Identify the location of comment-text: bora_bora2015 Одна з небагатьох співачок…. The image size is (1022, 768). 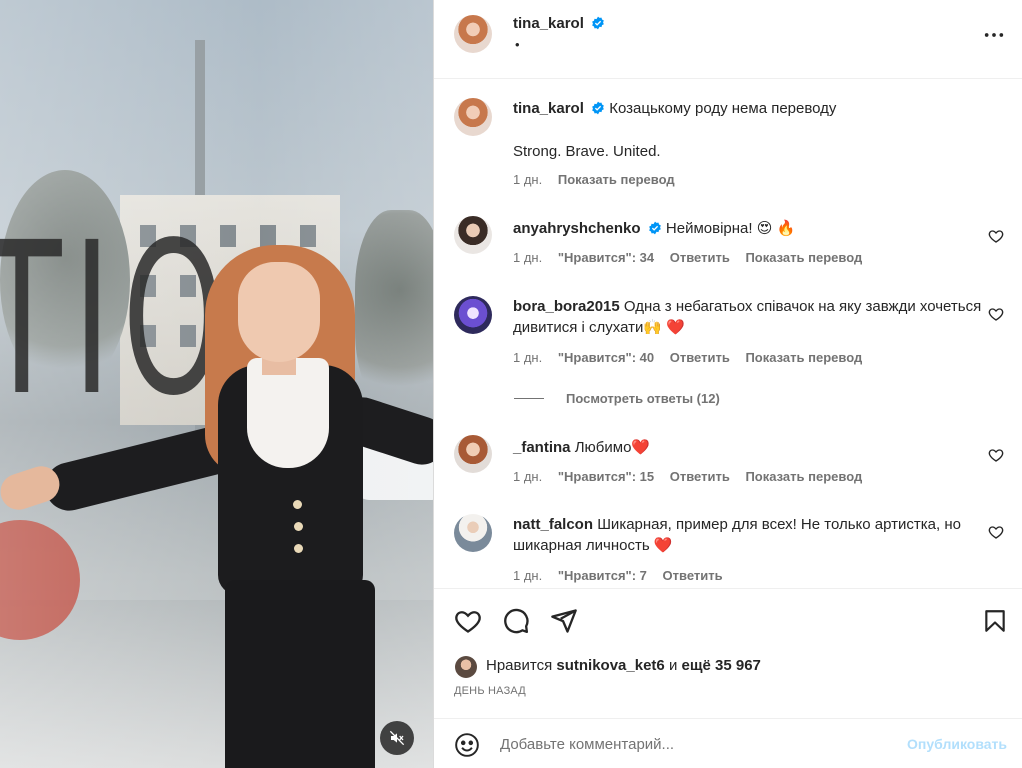
(748, 317).